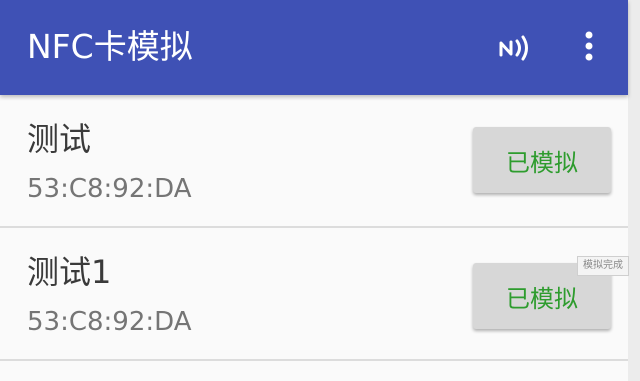  What do you see at coordinates (634, 190) in the screenshot?
I see `screen-edge` at bounding box center [634, 190].